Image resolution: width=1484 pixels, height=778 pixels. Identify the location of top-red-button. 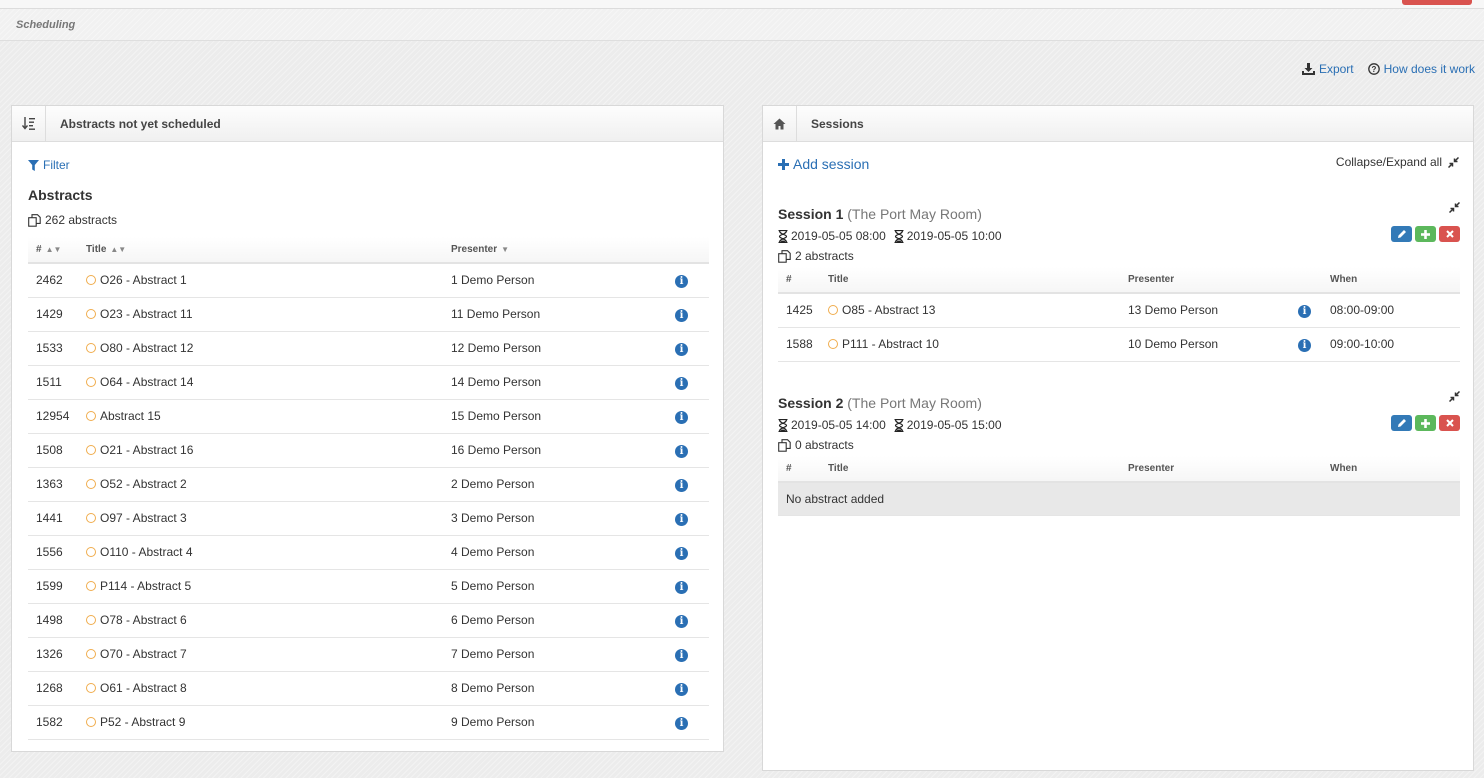
(1437, 2).